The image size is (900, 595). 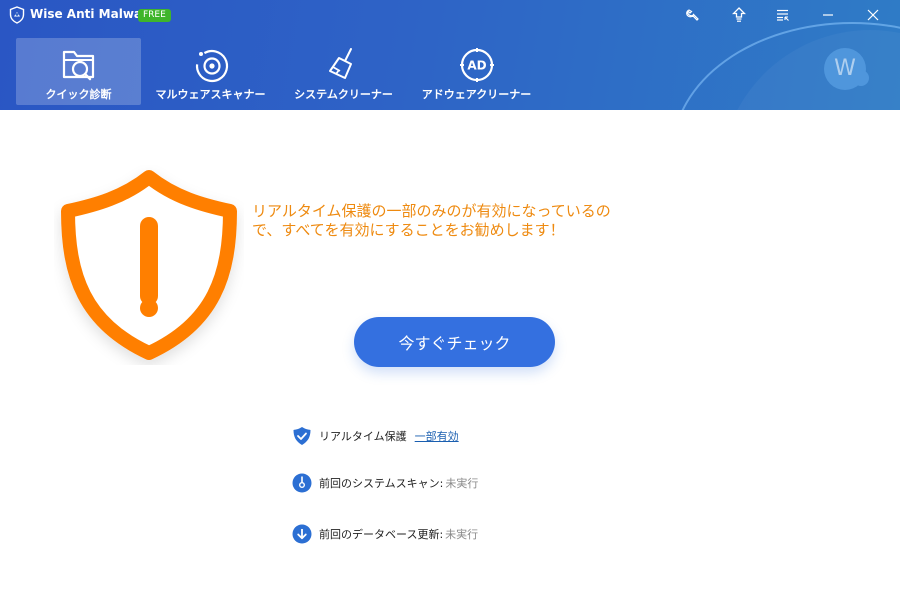 I want to click on minimize-button, so click(x=828, y=15).